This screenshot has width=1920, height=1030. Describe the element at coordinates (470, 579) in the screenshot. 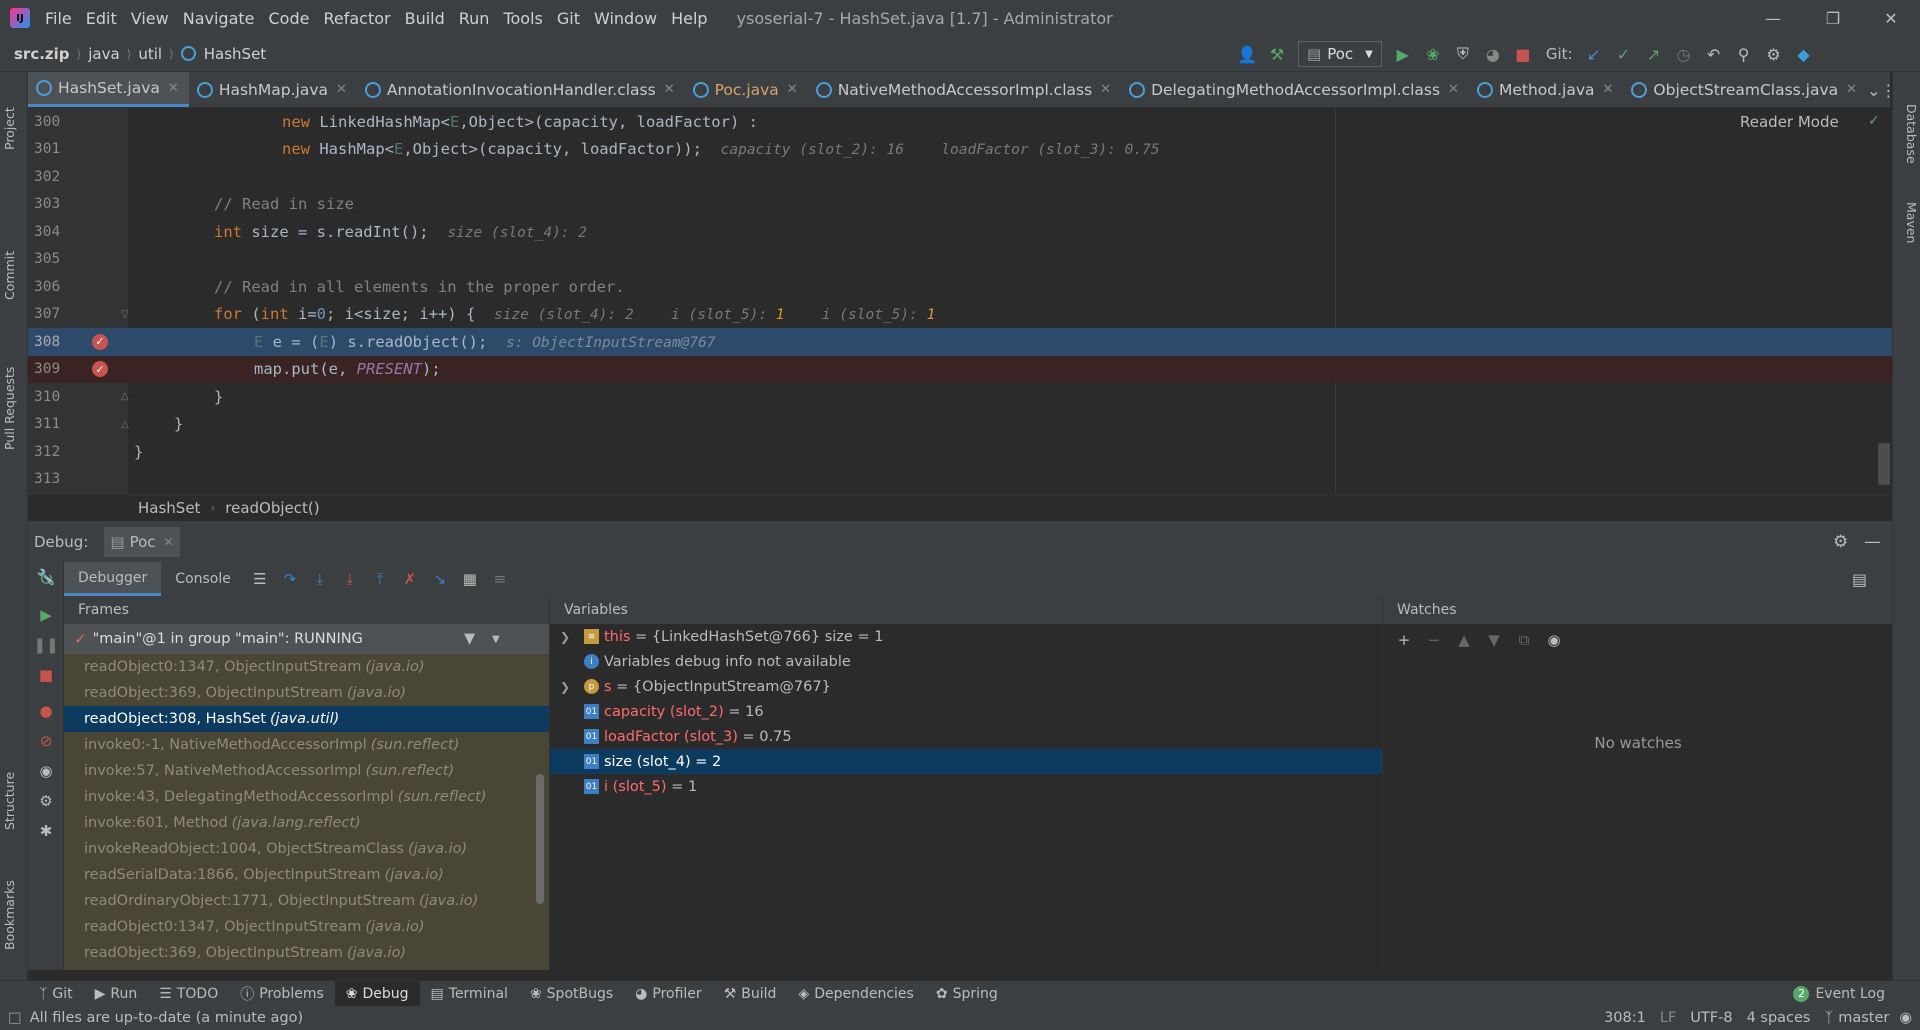

I see `evaluate-expression-icon: ▦` at that location.